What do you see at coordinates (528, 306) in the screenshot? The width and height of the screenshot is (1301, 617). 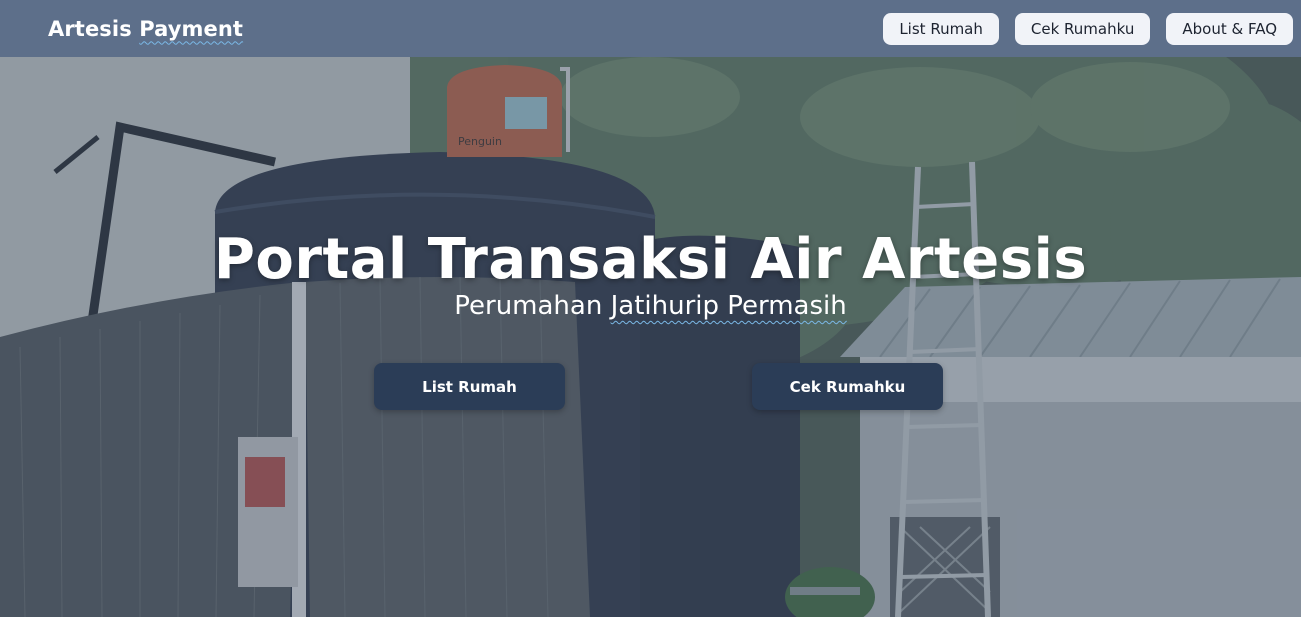 I see `hero-subtitle-word-1: Perumahan` at bounding box center [528, 306].